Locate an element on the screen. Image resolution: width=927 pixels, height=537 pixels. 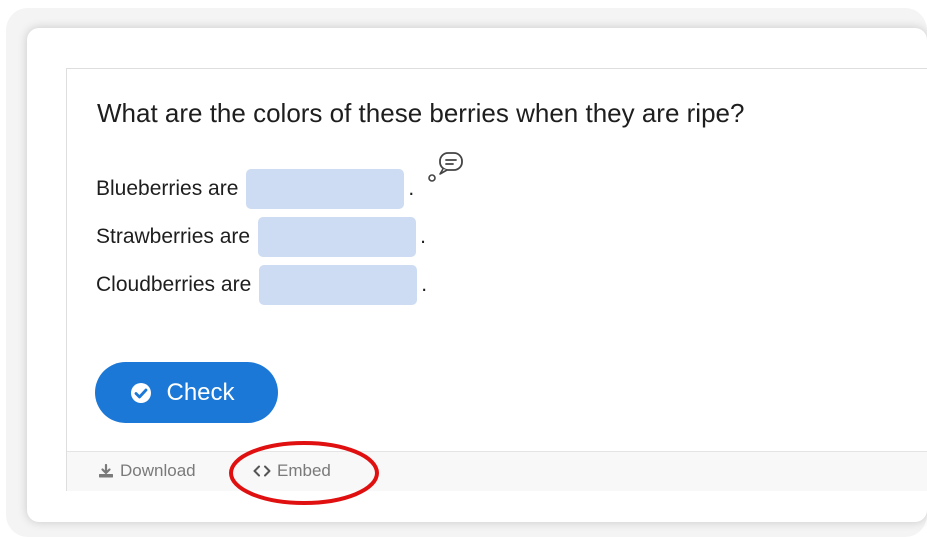
download-label: Download is located at coordinates (158, 470).